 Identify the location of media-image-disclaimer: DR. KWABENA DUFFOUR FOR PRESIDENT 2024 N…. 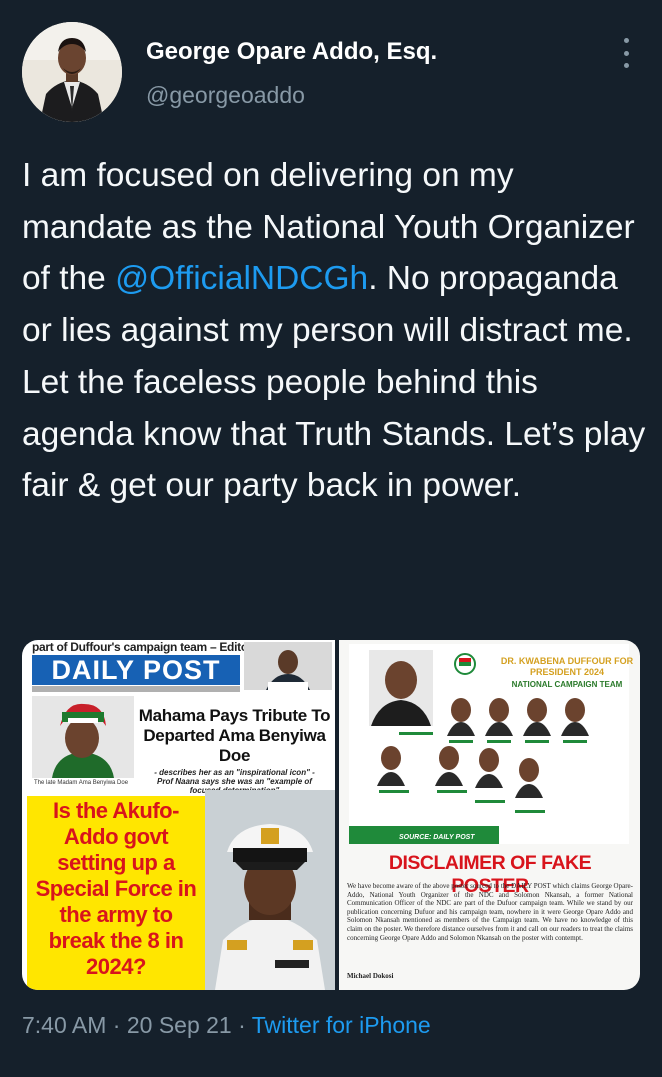
(489, 815).